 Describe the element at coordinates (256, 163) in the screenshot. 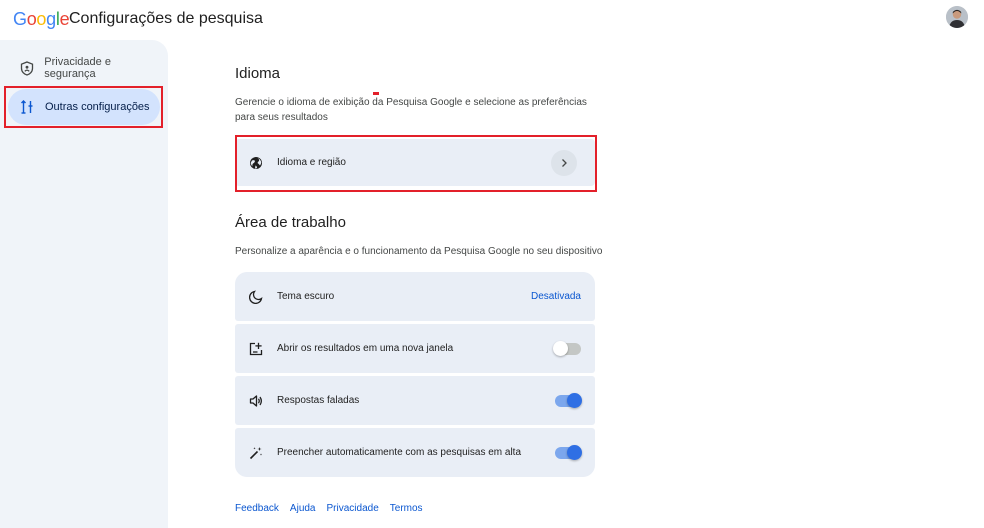

I see `globe-icon` at that location.